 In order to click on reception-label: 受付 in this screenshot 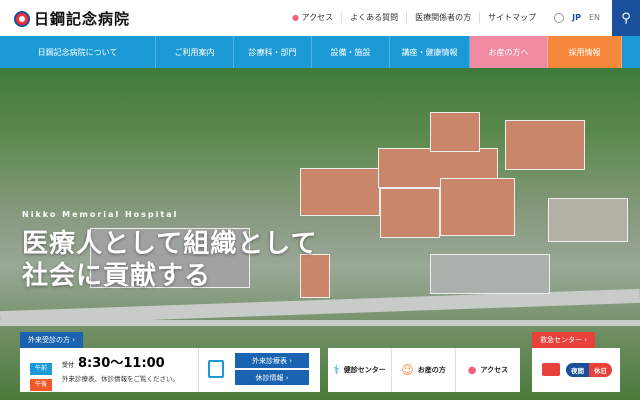, I will do `click(68, 365)`.